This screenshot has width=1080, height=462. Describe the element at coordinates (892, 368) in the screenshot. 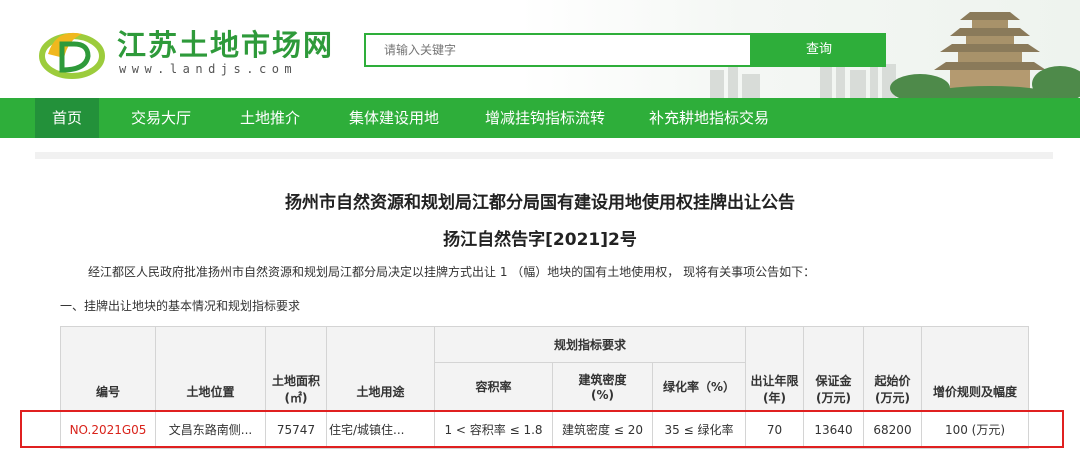

I see `col-header-start-price: 起始价 (万元)` at that location.